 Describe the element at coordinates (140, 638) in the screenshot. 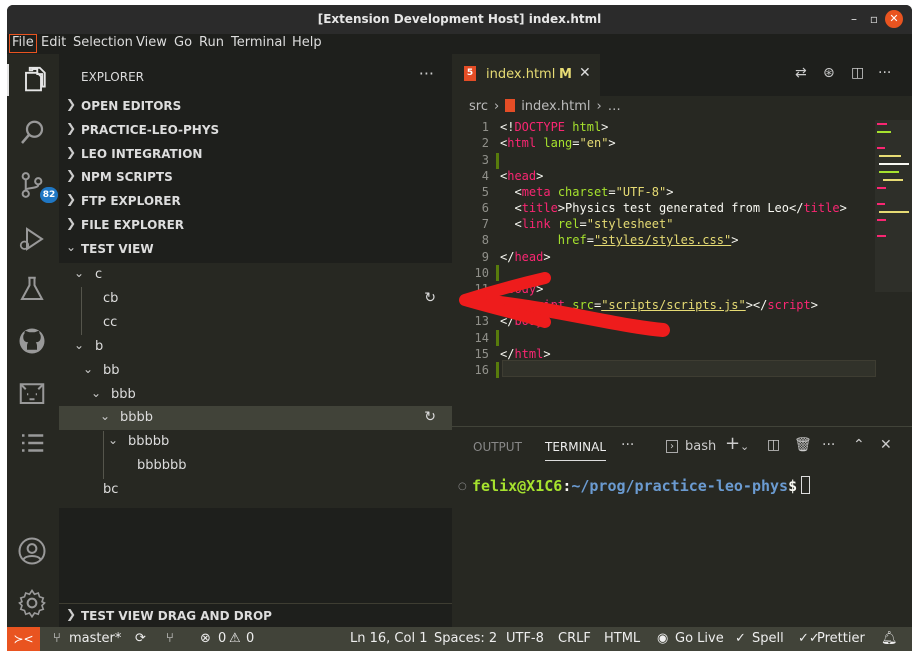

I see `sync-icon: ⟳` at that location.